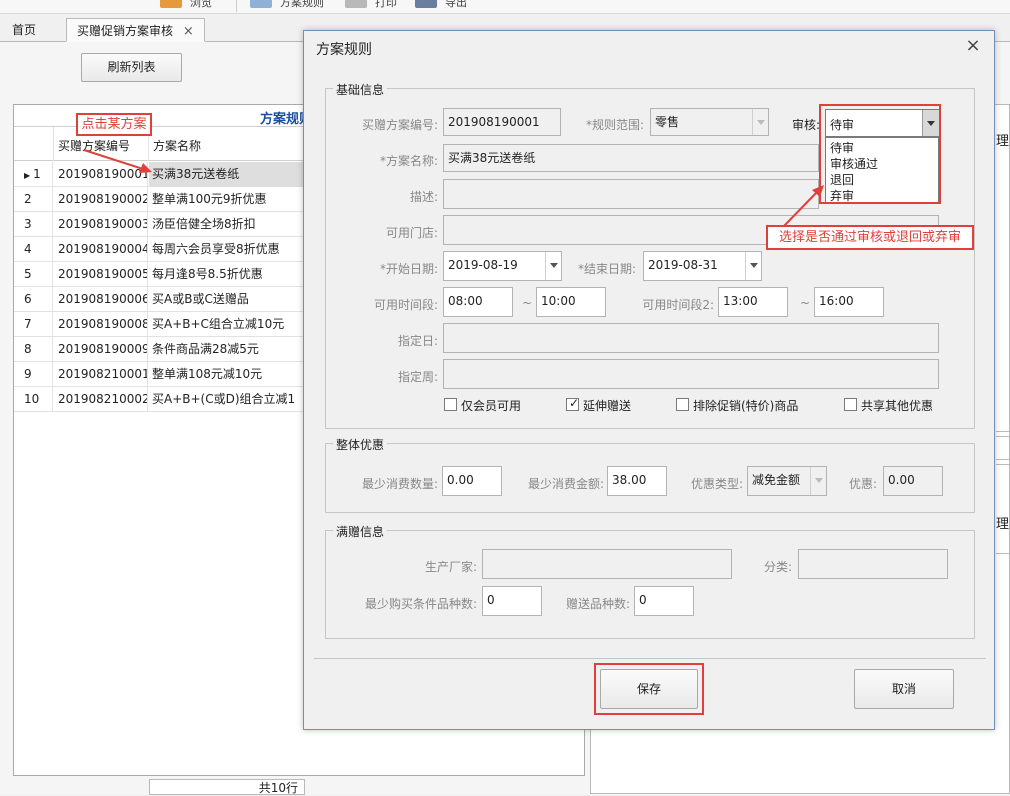 The height and width of the screenshot is (796, 1010). Describe the element at coordinates (114, 124) in the screenshot. I see `annotation-click-hint: 点击某方案` at that location.